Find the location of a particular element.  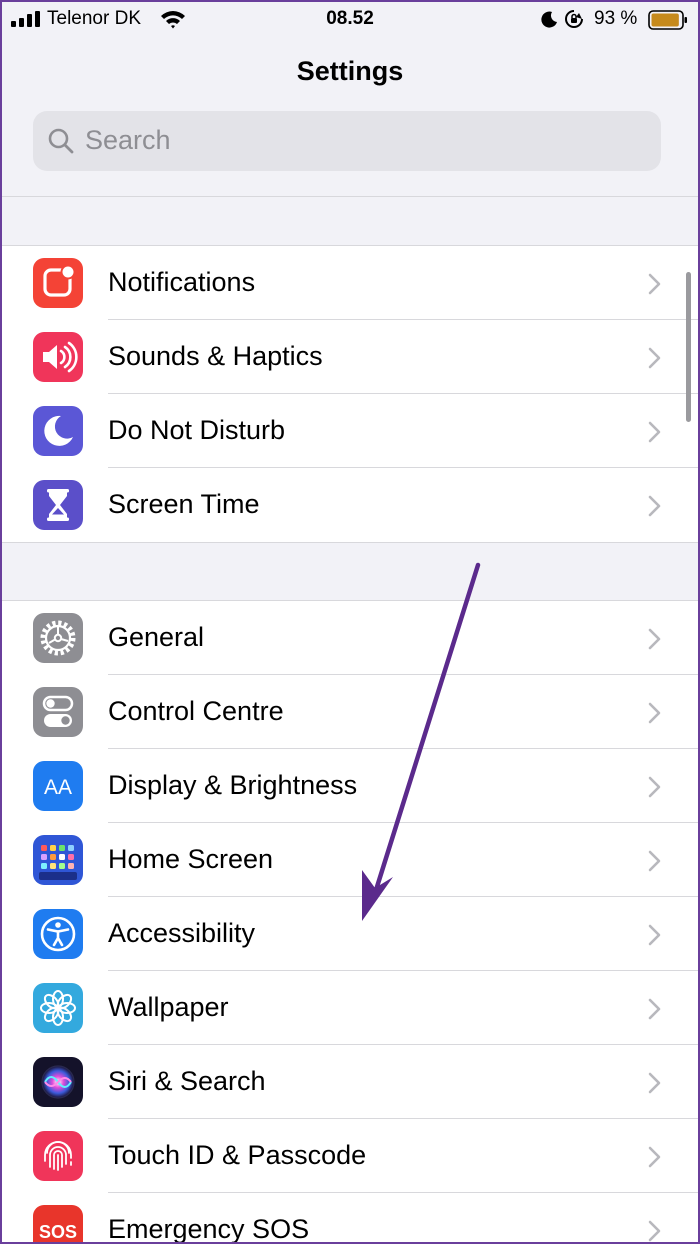

siri-icon is located at coordinates (58, 1082).